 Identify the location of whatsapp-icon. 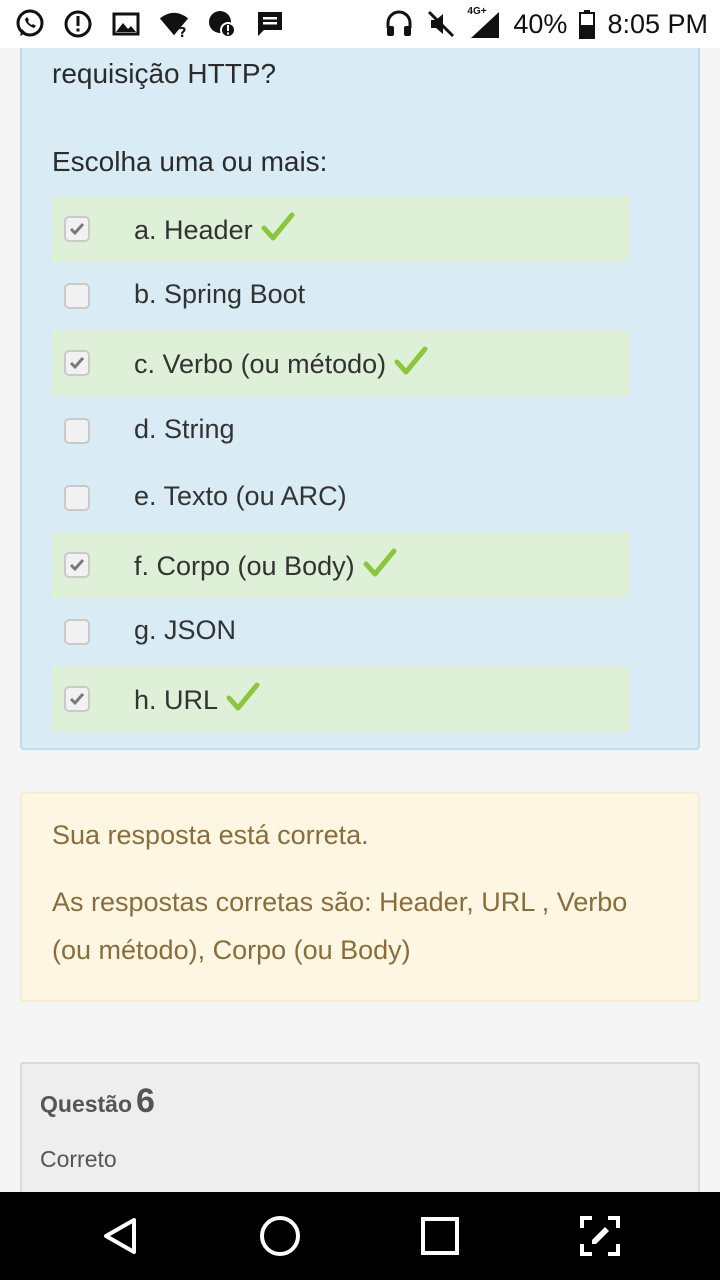
(30, 24).